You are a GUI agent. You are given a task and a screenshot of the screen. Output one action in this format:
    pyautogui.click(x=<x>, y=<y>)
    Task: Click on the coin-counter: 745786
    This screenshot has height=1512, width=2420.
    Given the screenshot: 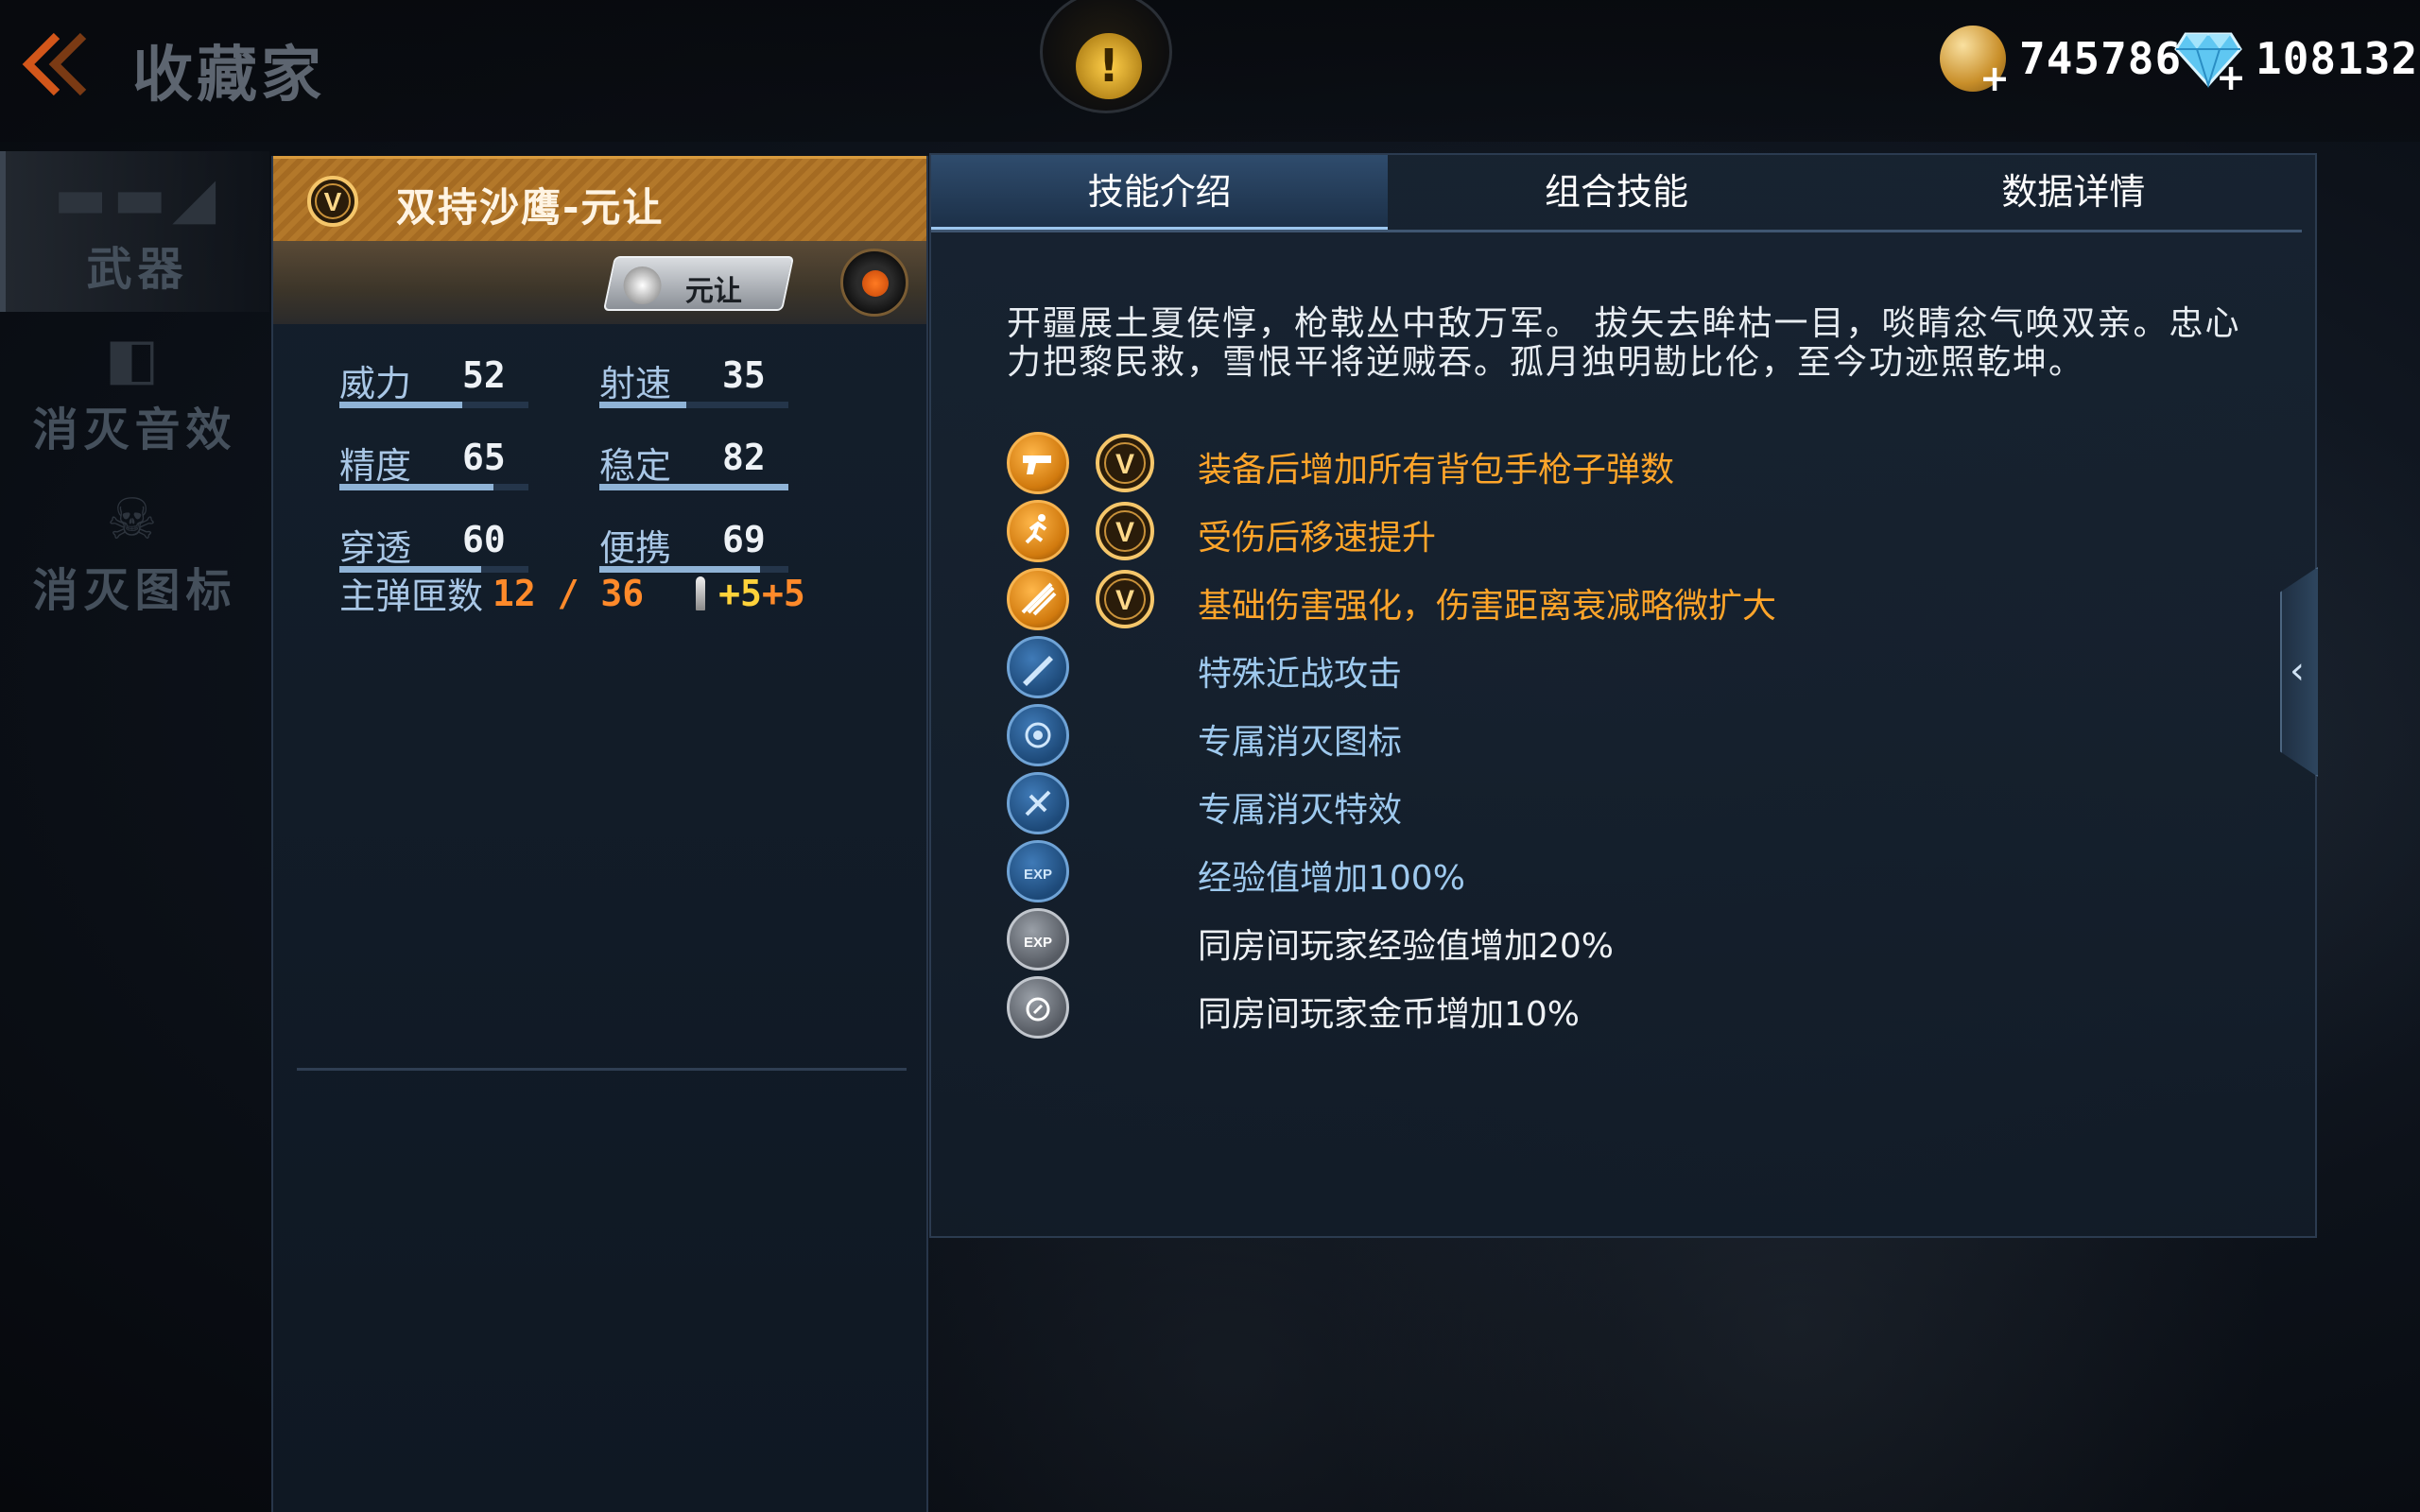 What is the action you would take?
    pyautogui.click(x=2061, y=60)
    